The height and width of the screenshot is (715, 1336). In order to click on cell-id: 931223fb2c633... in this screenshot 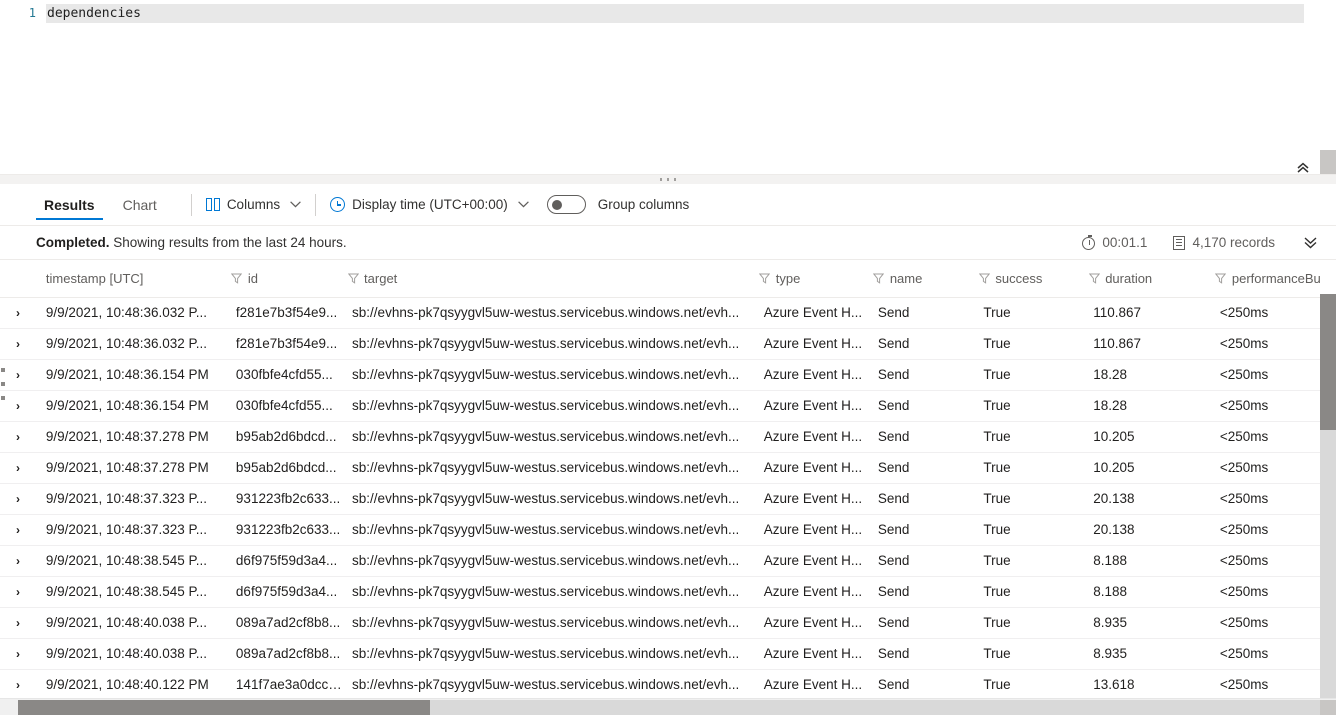, I will do `click(284, 530)`.